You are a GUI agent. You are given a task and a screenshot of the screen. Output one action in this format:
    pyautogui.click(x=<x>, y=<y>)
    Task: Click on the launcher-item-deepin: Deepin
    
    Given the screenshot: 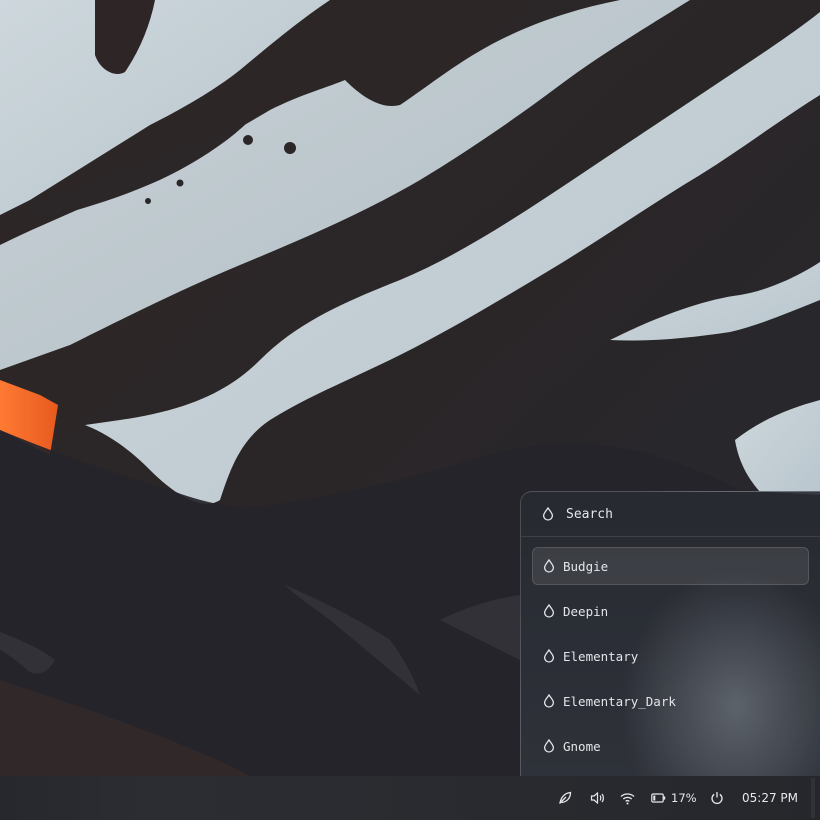 What is the action you would take?
    pyautogui.click(x=670, y=611)
    